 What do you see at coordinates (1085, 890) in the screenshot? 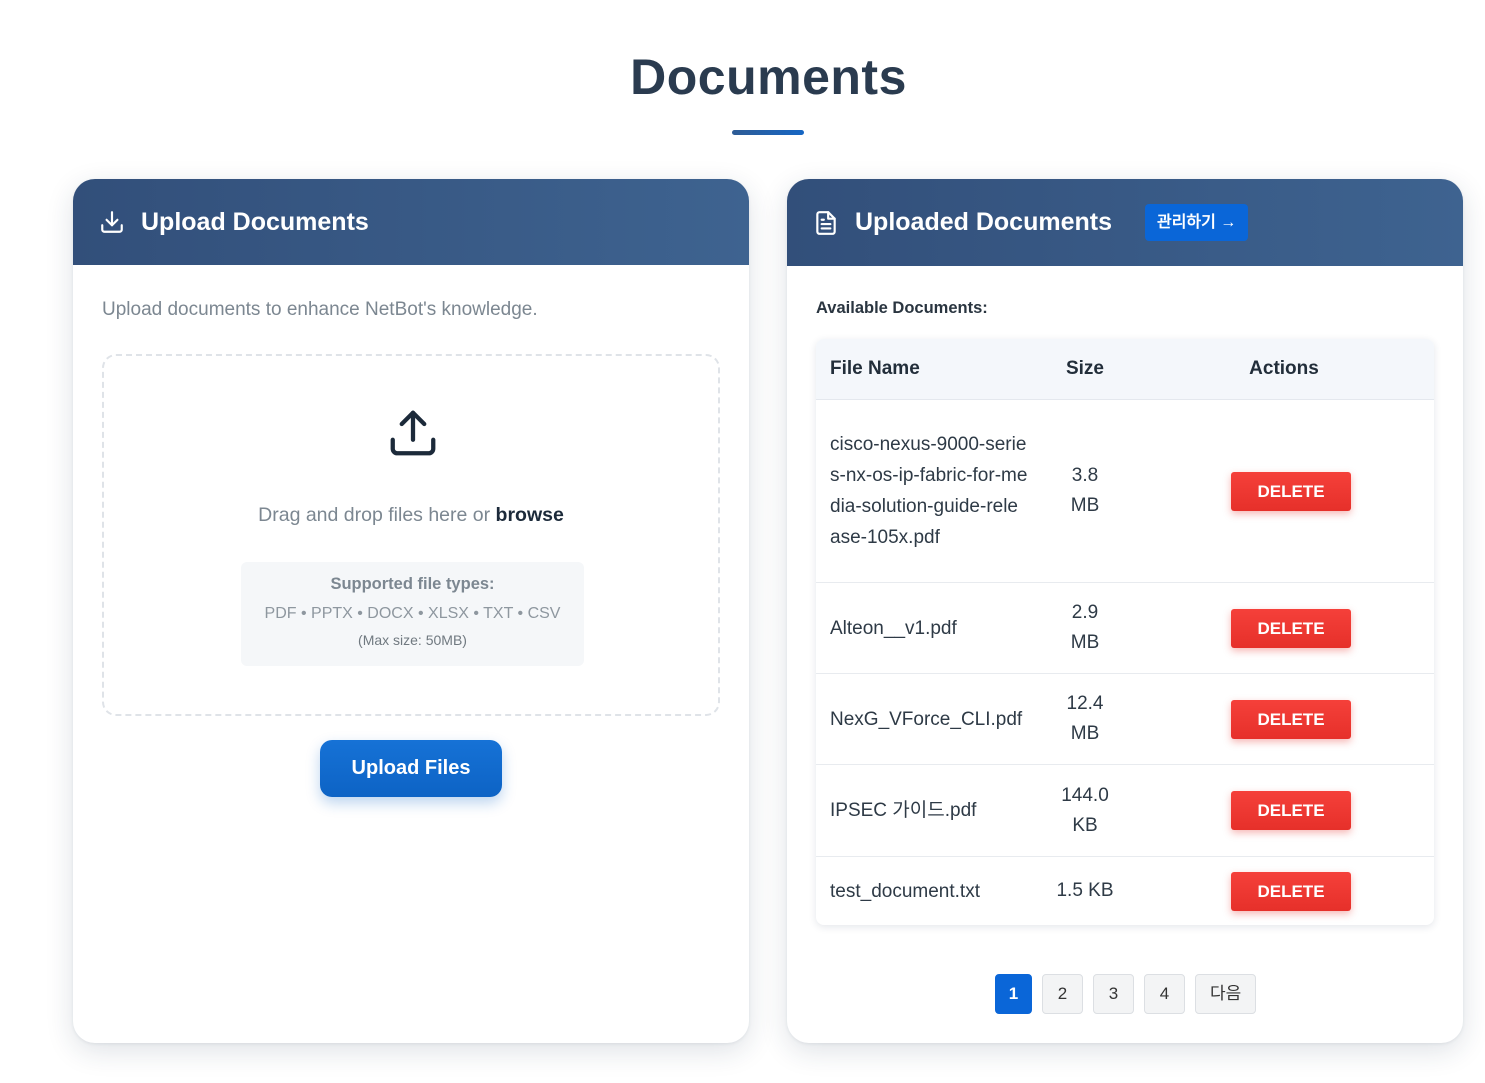
I see `file-size-cell: 1.5 KB` at bounding box center [1085, 890].